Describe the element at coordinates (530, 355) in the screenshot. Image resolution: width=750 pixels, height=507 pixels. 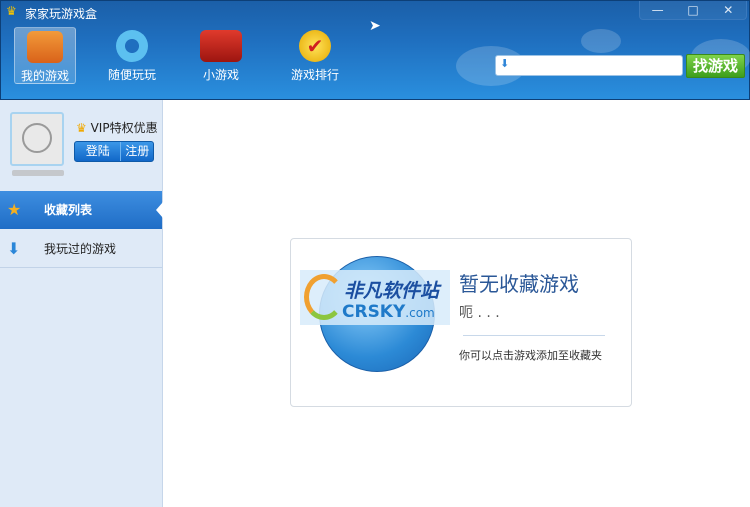
I see `empty-hint: 你可以点击游戏添加至收藏夹` at that location.